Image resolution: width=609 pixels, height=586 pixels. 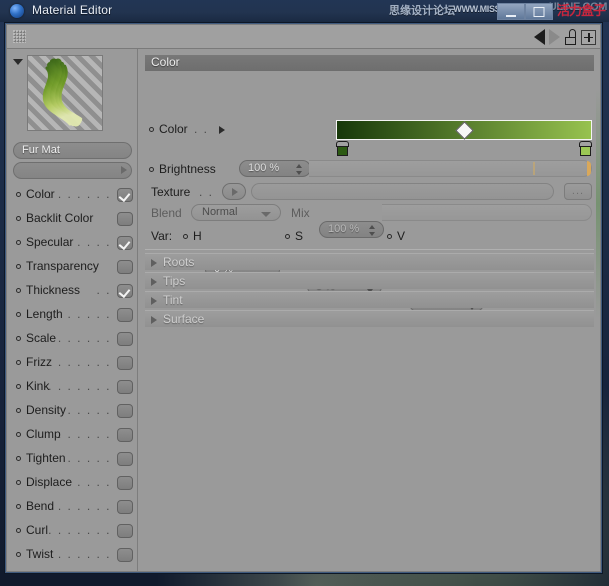 I want to click on minimize-button, so click(x=511, y=11).